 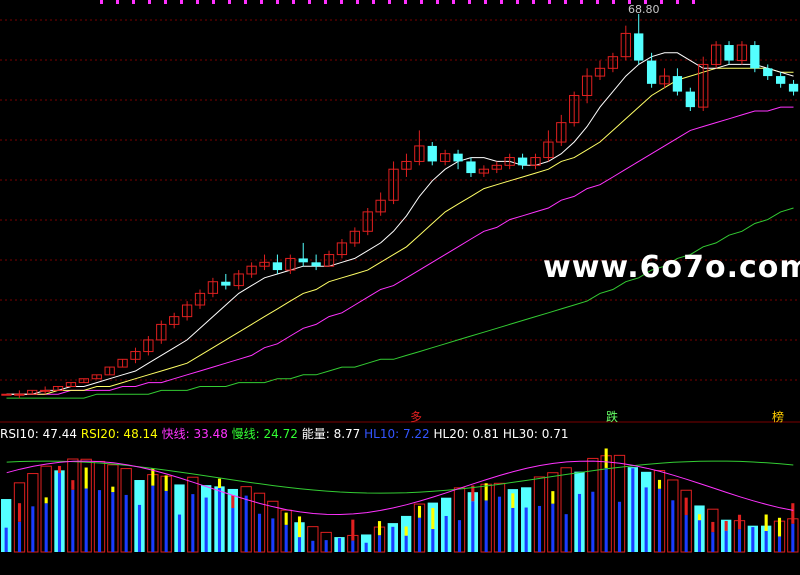 What do you see at coordinates (38, 434) in the screenshot?
I see `legend-rsi10: RSI10: 47.44` at bounding box center [38, 434].